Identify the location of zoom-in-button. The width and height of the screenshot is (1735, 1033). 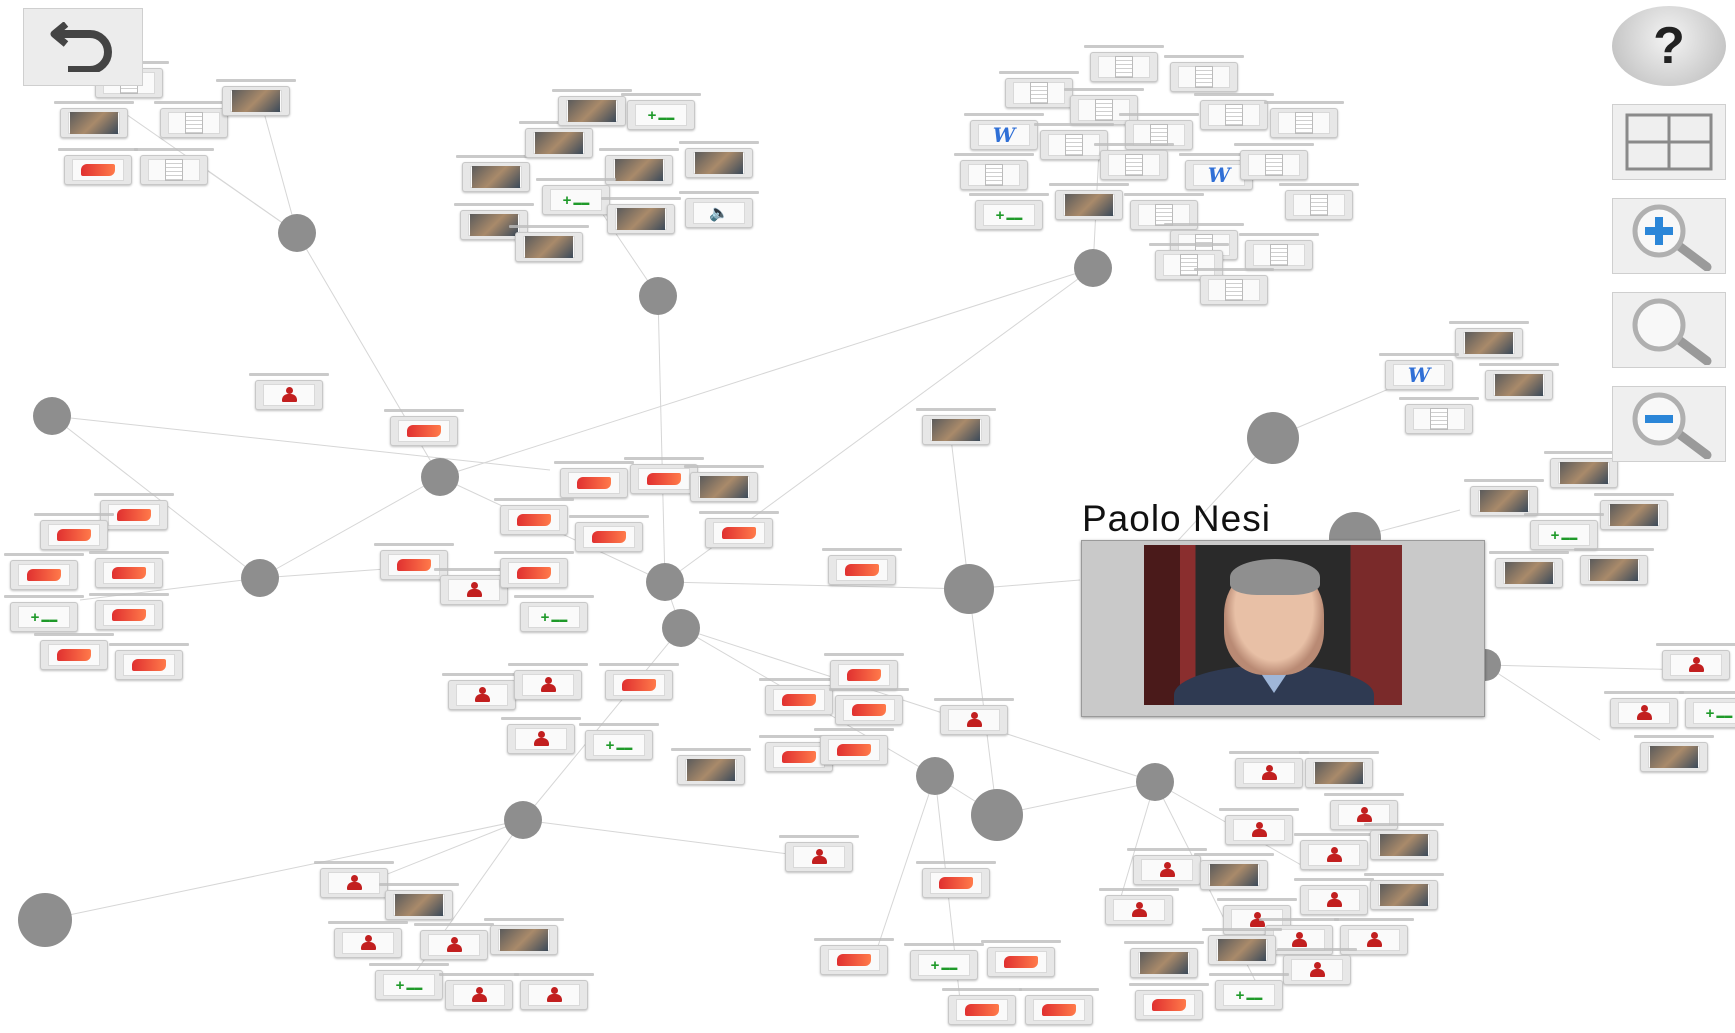
(1669, 236).